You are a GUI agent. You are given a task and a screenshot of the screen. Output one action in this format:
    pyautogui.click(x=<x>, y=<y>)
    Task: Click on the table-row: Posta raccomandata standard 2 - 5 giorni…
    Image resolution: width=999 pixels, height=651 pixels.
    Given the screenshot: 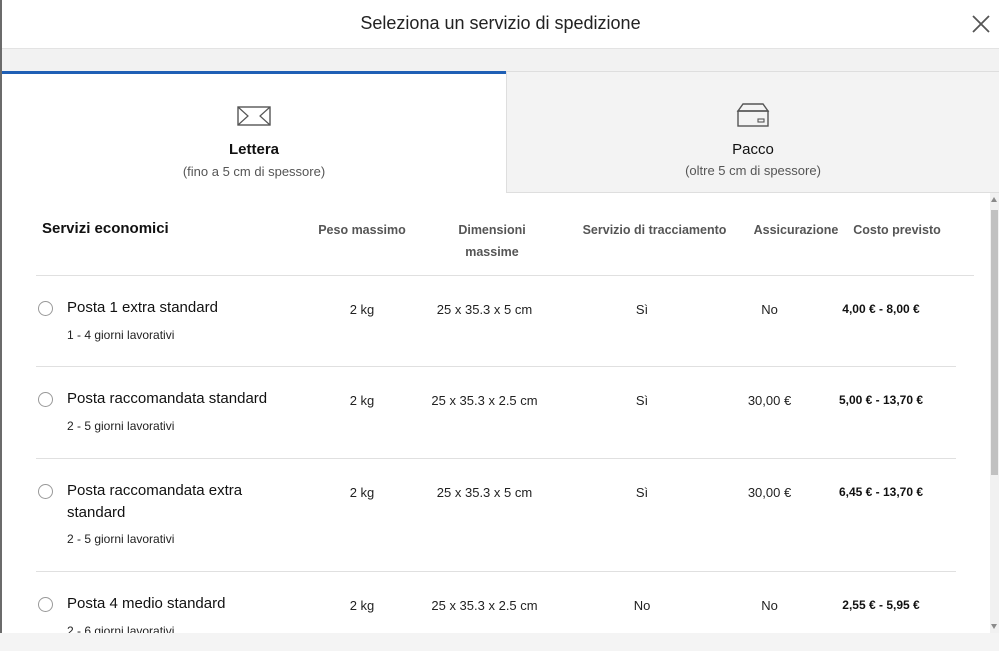 What is the action you would take?
    pyautogui.click(x=497, y=413)
    